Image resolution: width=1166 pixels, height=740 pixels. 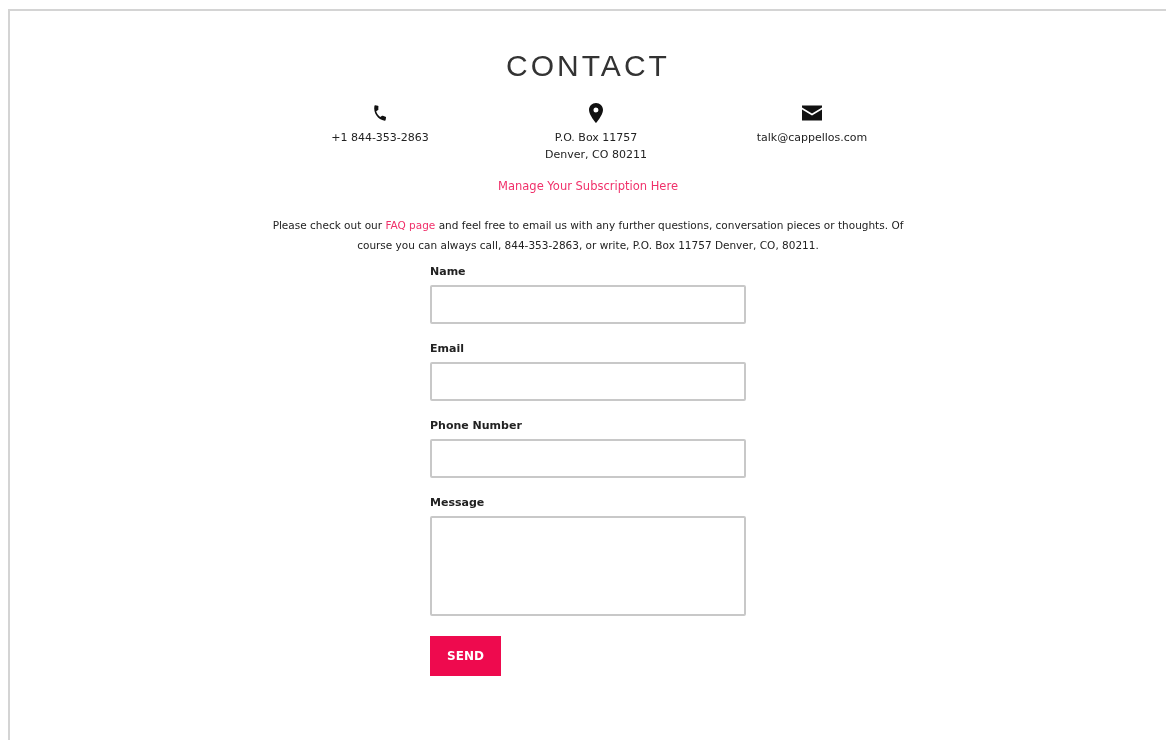 I want to click on envelope-icon, so click(x=812, y=113).